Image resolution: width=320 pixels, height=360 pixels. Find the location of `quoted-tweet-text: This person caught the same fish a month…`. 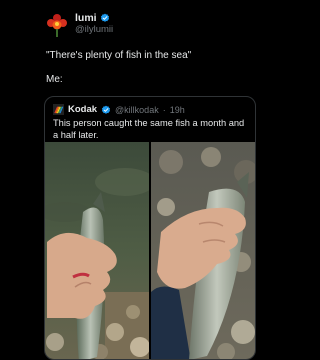

quoted-tweet-text: This person caught the same fish a month… is located at coordinates (149, 129).